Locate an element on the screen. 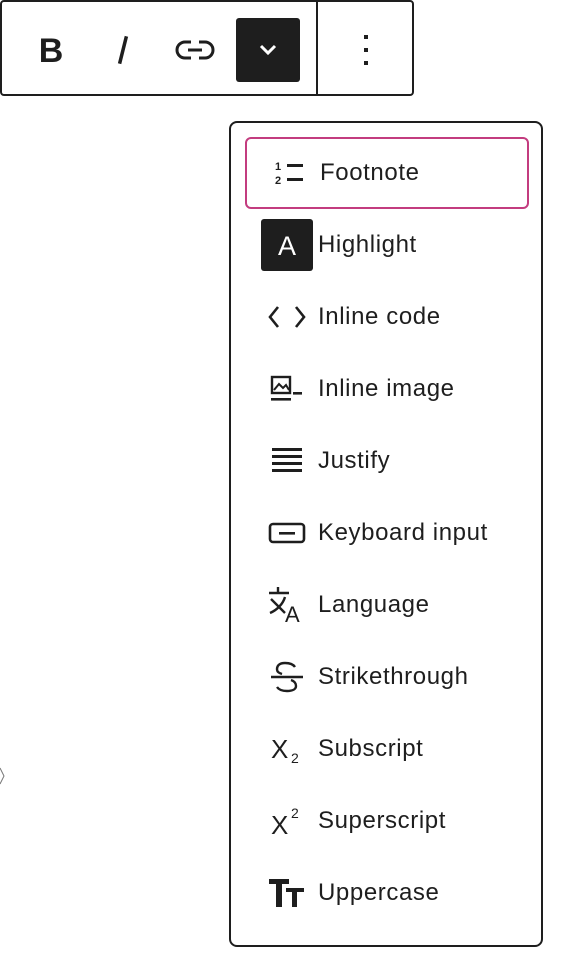 The height and width of the screenshot is (968, 564). menu-item-label: Inline image is located at coordinates (386, 388).